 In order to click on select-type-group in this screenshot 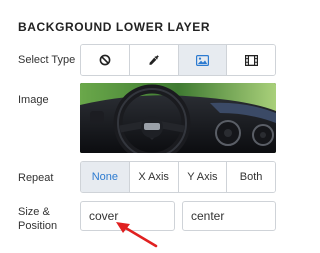, I will do `click(178, 60)`.